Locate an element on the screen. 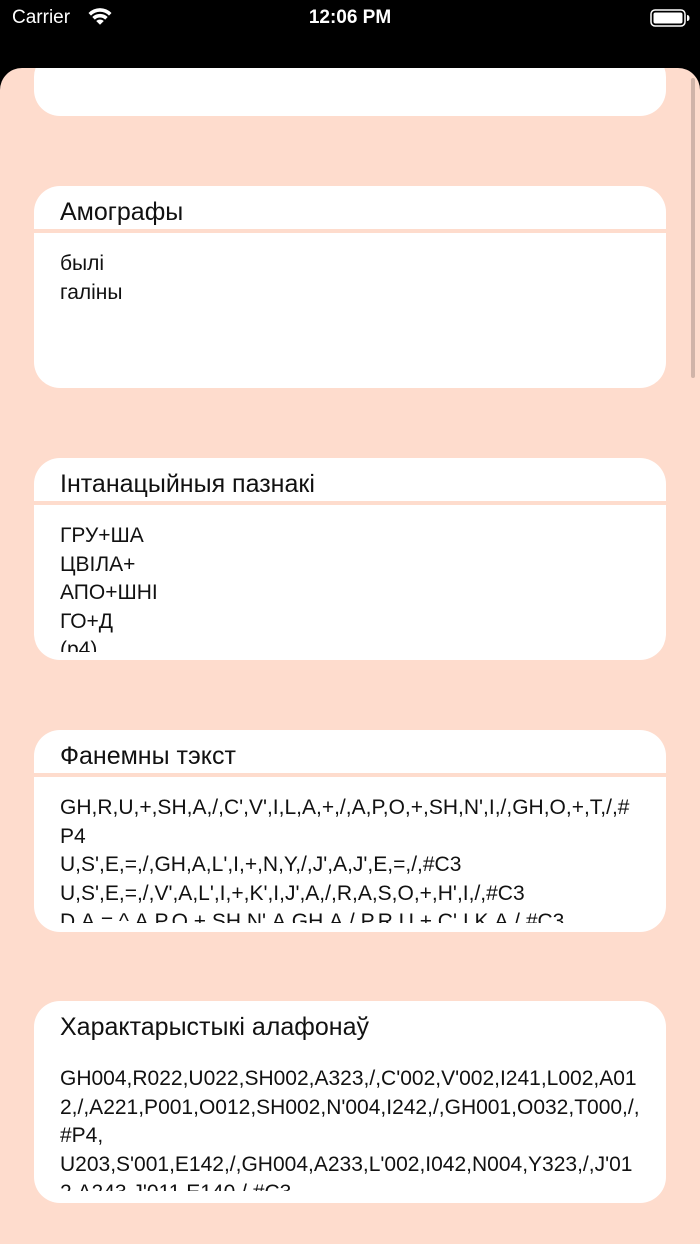 This screenshot has width=700, height=1244. homograph-line: галіны is located at coordinates (91, 292).